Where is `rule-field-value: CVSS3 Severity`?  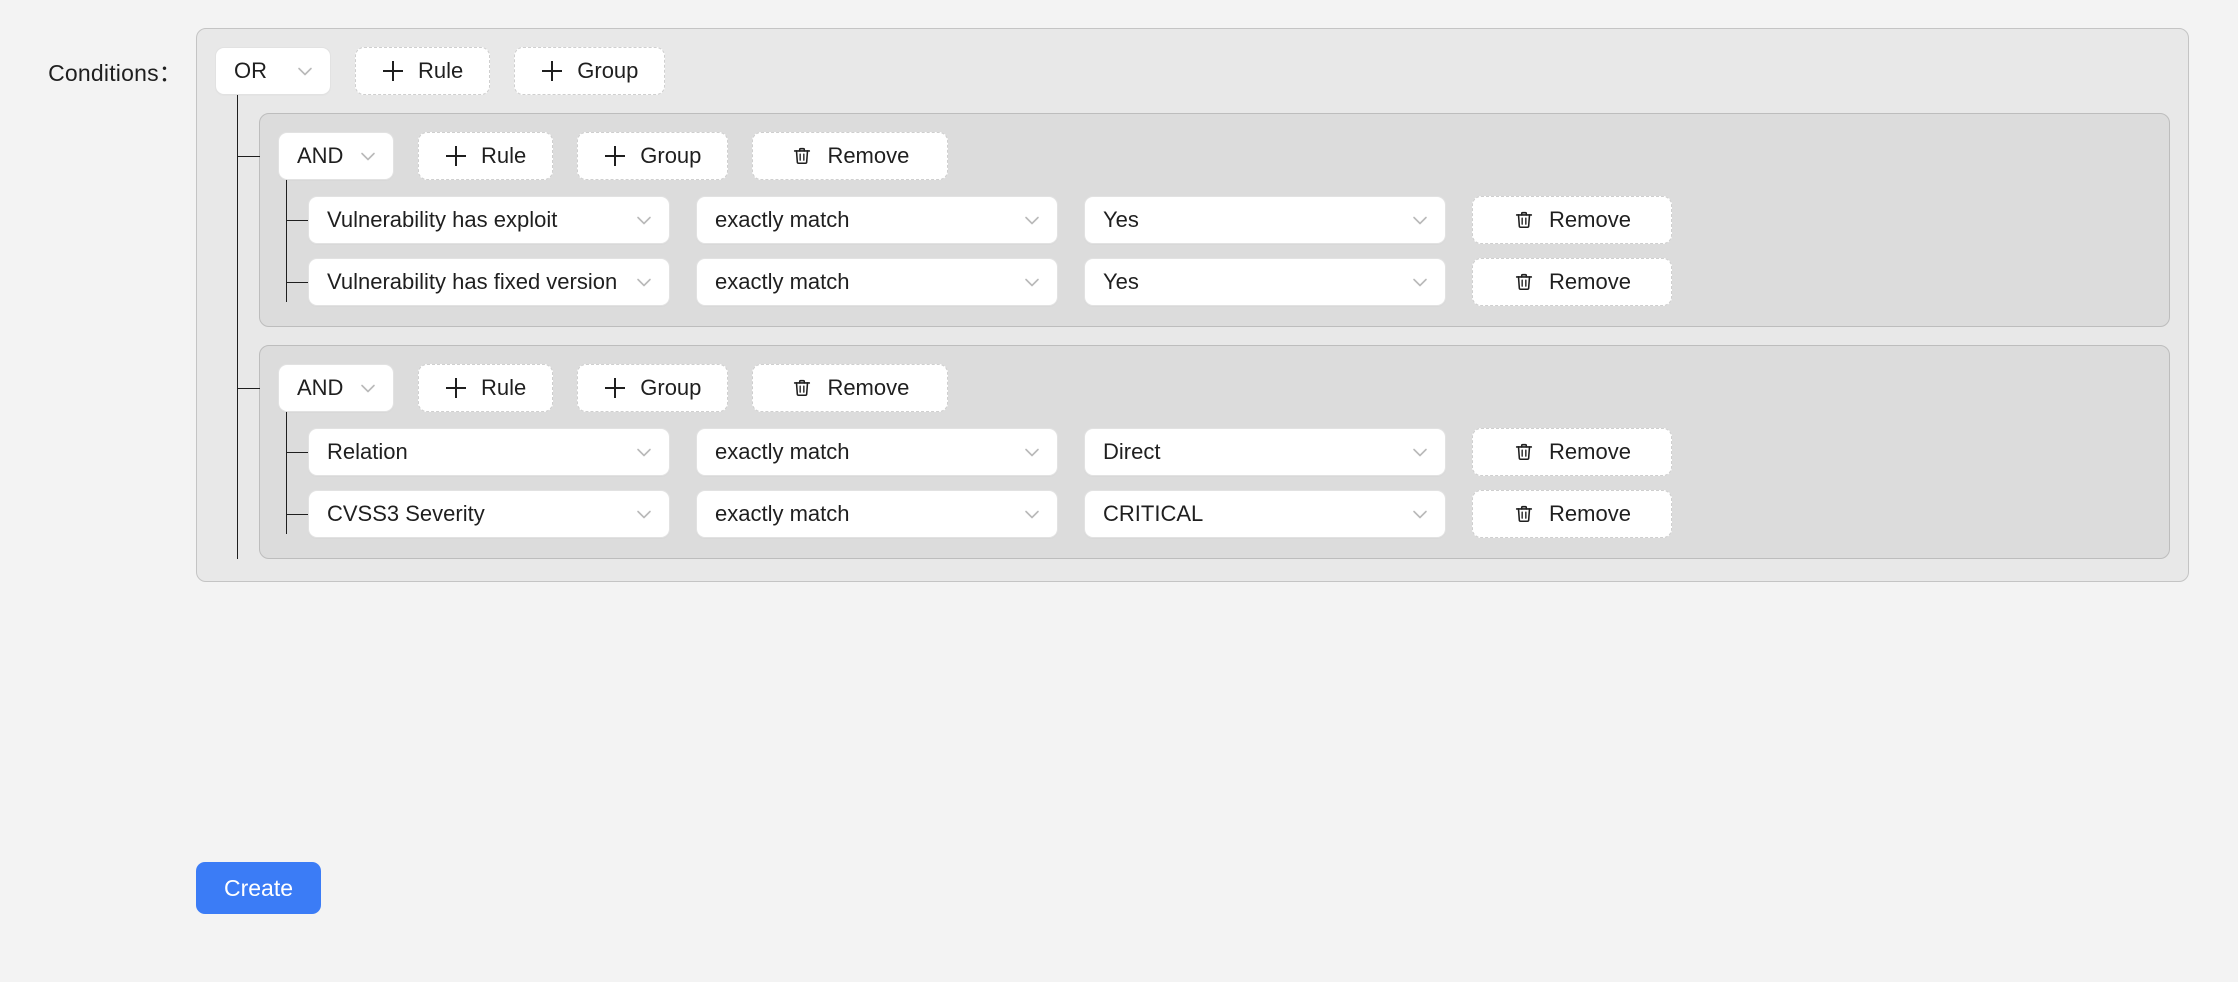 rule-field-value: CVSS3 Severity is located at coordinates (406, 513).